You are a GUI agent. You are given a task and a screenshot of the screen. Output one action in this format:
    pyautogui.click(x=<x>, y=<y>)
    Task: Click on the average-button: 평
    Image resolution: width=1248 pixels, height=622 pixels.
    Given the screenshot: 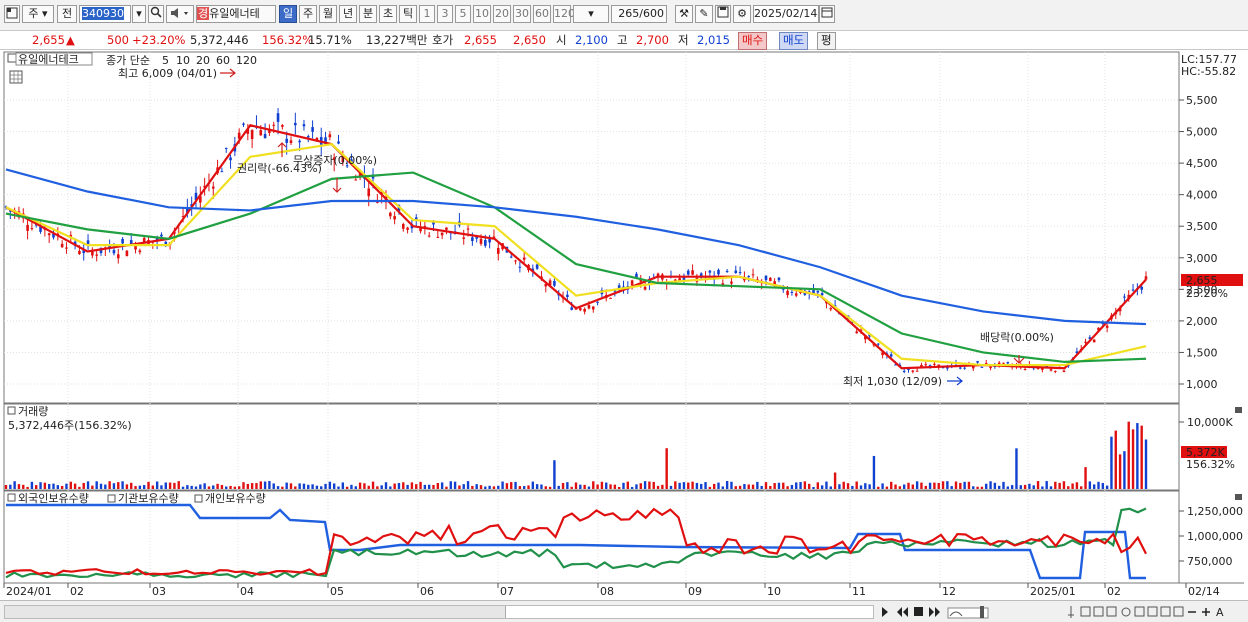 What is the action you would take?
    pyautogui.click(x=826, y=41)
    